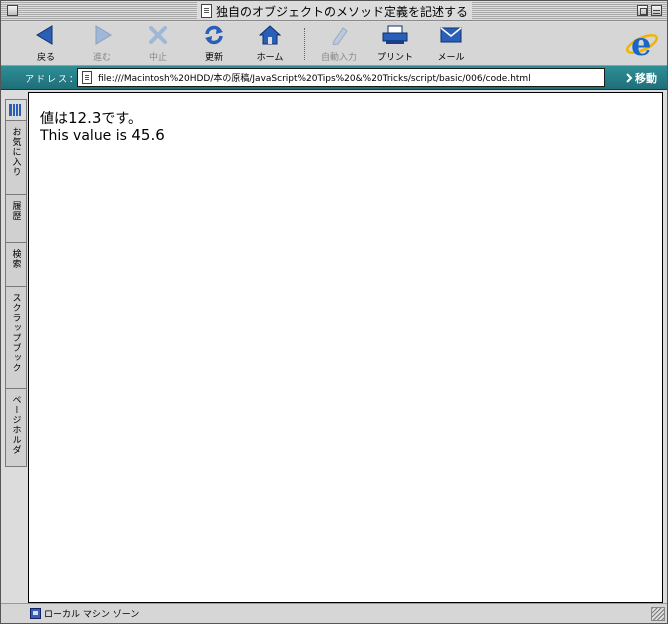  I want to click on forward-label: 進む, so click(101, 58).